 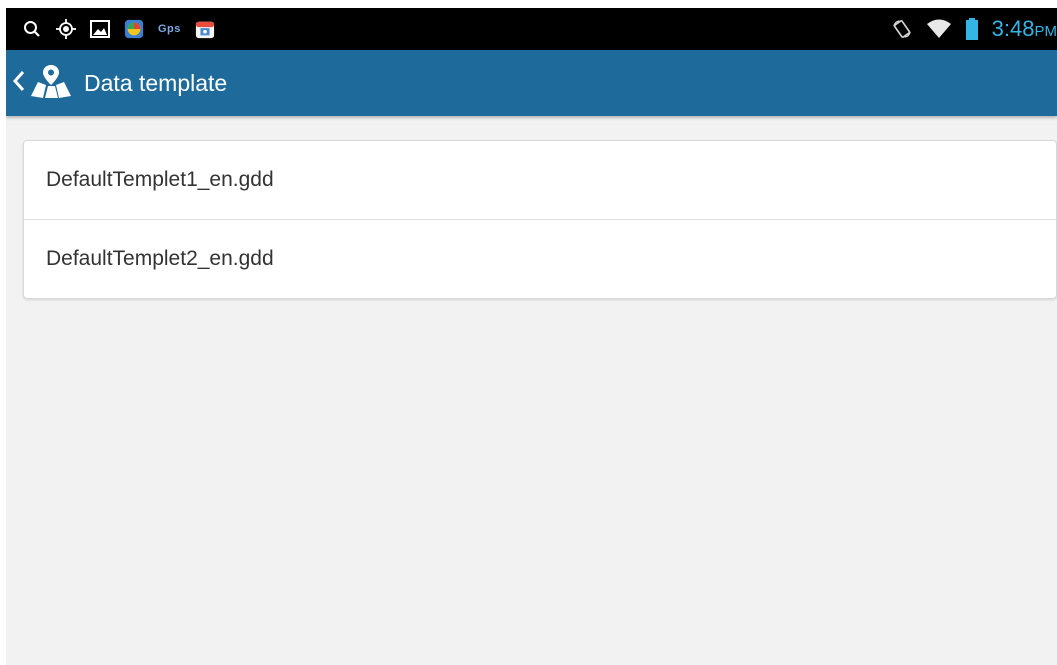 What do you see at coordinates (19, 83) in the screenshot?
I see `back-chevron-icon` at bounding box center [19, 83].